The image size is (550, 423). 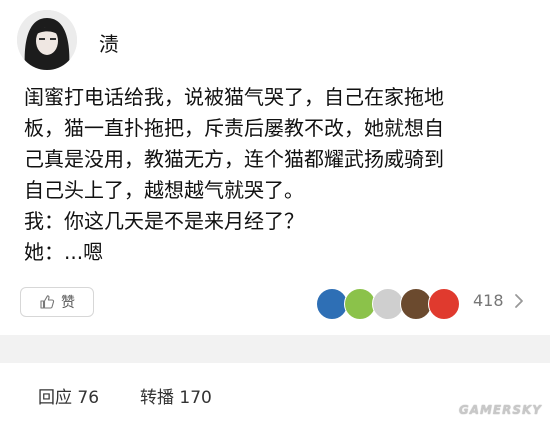 What do you see at coordinates (64, 252) in the screenshot?
I see `post-line: 她：...嗯` at bounding box center [64, 252].